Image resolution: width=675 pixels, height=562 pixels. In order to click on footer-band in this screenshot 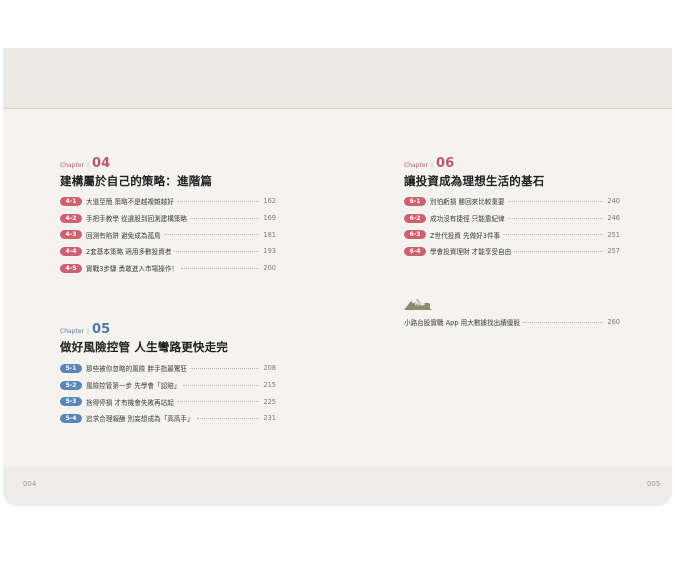, I will do `click(337, 486)`.